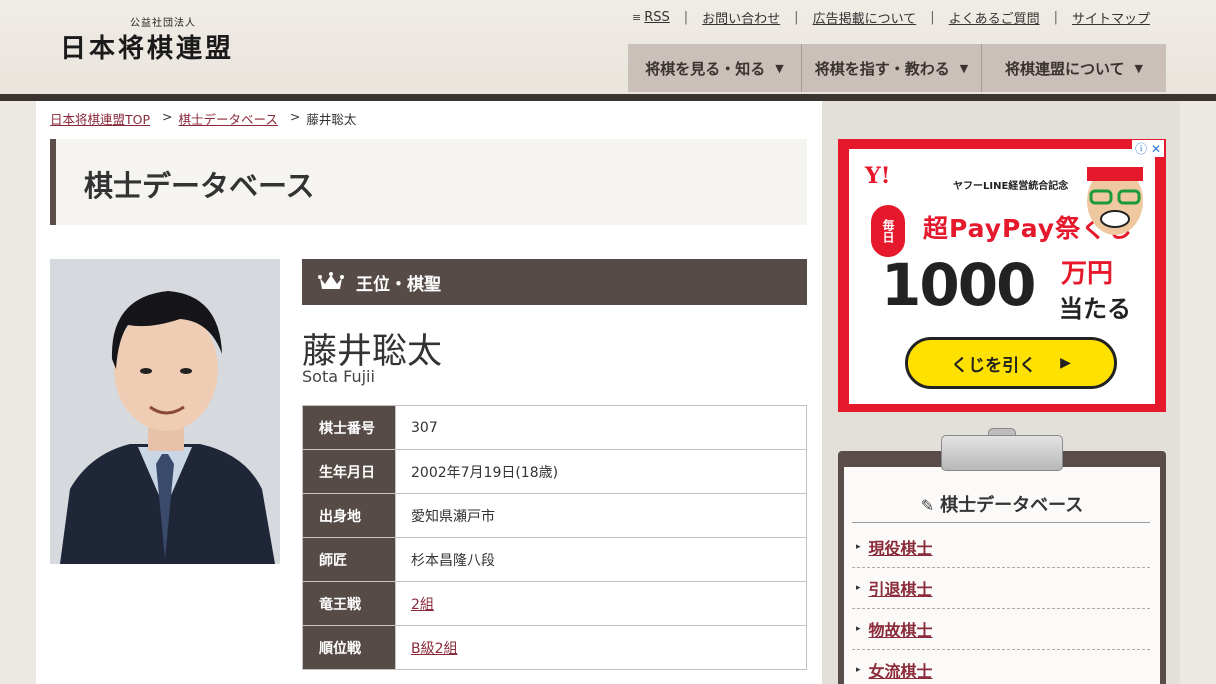  I want to click on divider, so click(1001, 522).